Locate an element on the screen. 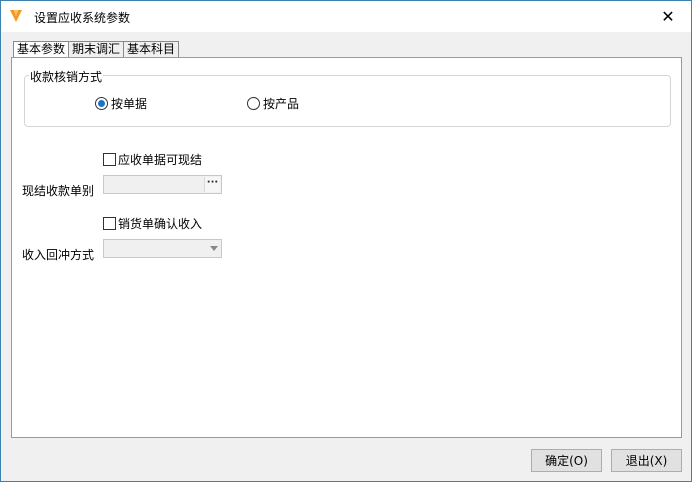 This screenshot has height=482, width=692. revenue-reversal-label: 收入回冲方式 is located at coordinates (58, 255).